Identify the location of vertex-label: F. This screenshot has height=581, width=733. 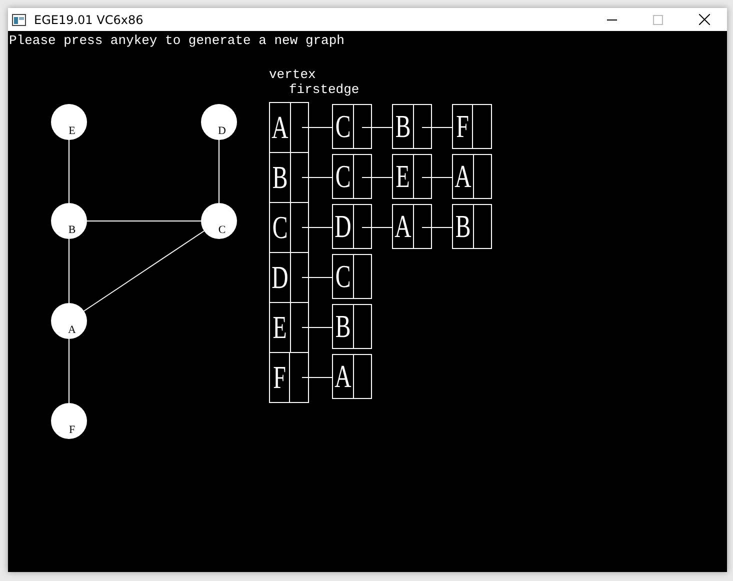
(279, 377).